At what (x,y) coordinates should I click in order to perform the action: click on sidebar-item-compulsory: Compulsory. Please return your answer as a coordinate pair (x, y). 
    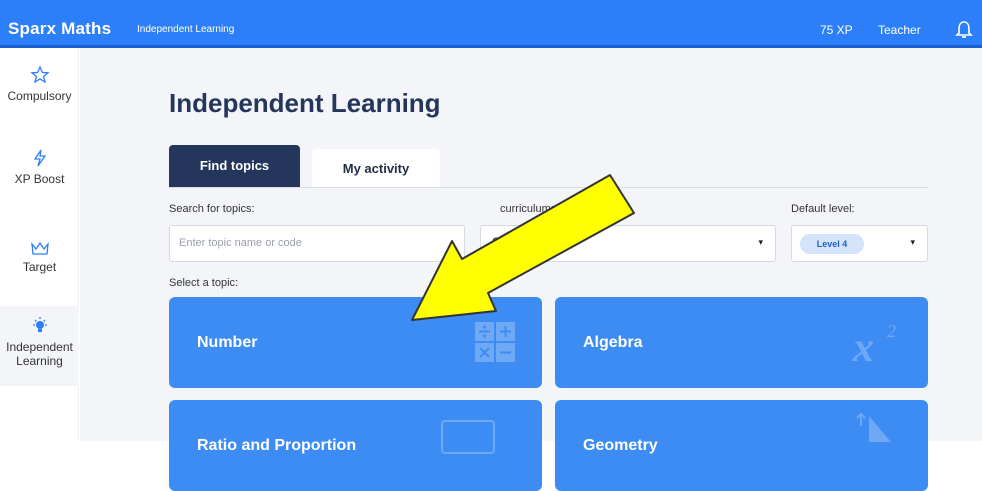
    Looking at the image, I should click on (39, 95).